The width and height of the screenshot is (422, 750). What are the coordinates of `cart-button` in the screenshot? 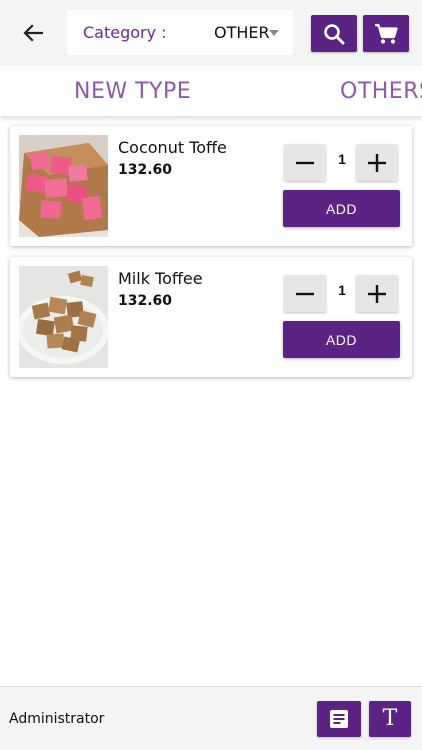 It's located at (386, 33).